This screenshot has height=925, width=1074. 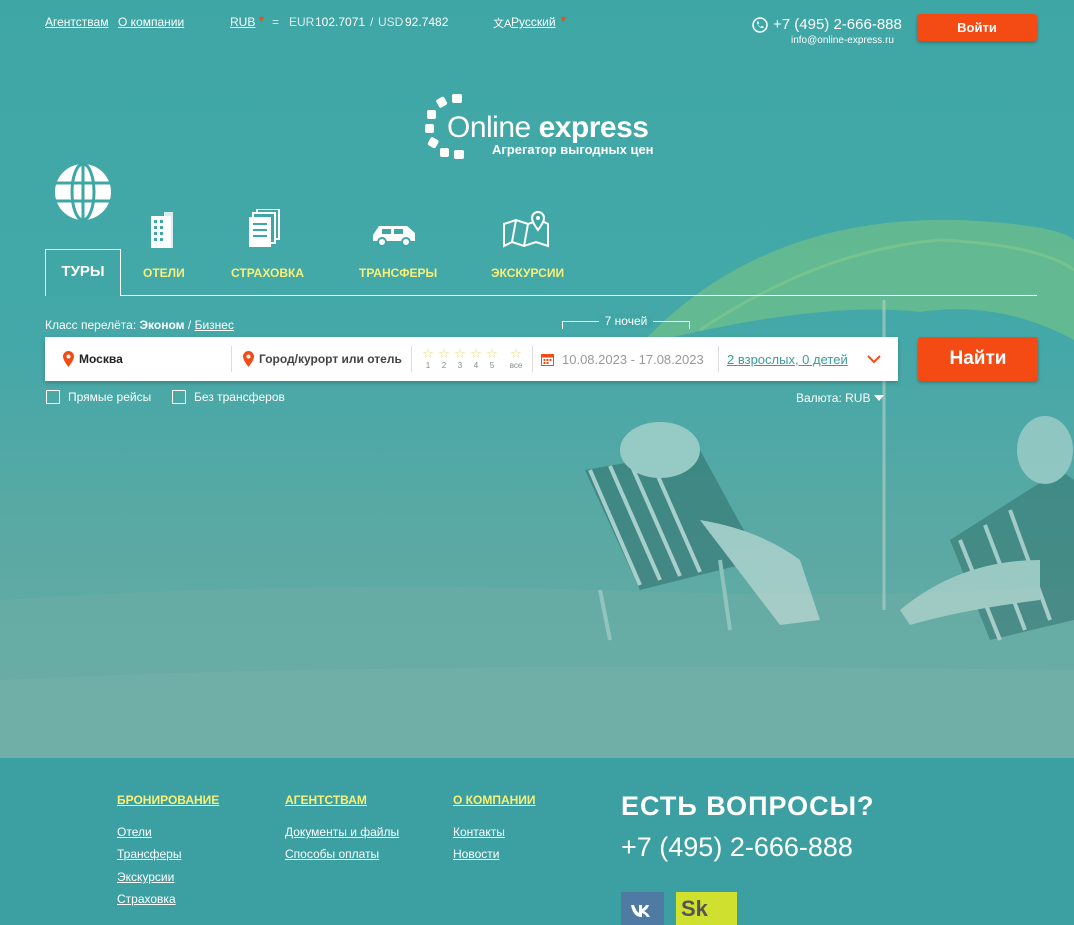 What do you see at coordinates (840, 398) in the screenshot?
I see `currency-dropdown: Валюта: RUB` at bounding box center [840, 398].